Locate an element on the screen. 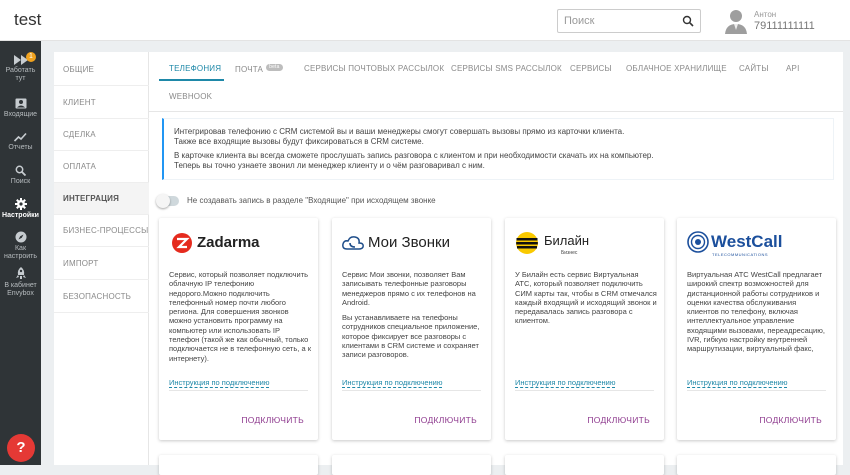 The width and height of the screenshot is (850, 475). subnav-item-security: БЕЗОПАСНОСТЬ is located at coordinates (101, 297).